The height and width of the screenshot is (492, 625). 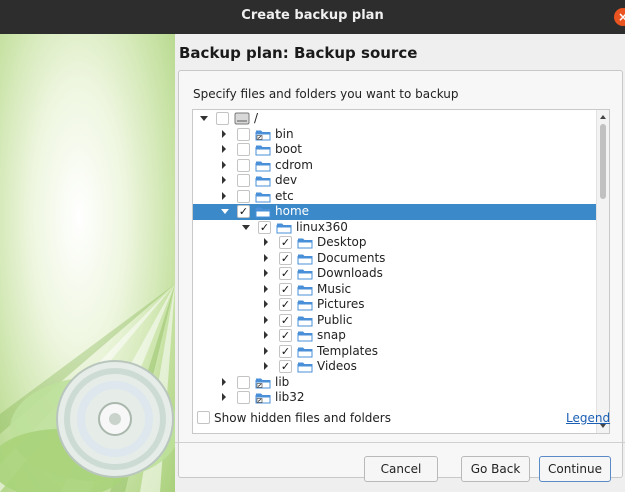 What do you see at coordinates (394, 259) in the screenshot?
I see `tree-row: ✓ Documents` at bounding box center [394, 259].